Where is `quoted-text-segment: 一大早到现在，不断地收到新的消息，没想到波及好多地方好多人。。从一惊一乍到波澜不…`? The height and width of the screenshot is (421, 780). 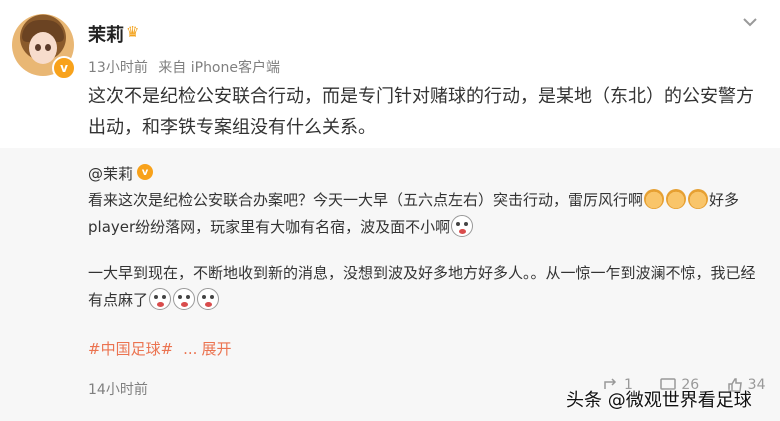 quoted-text-segment: 一大早到现在，不断地收到新的消息，没想到波及好多地方好多人。。从一惊一乍到波澜不… is located at coordinates (422, 273).